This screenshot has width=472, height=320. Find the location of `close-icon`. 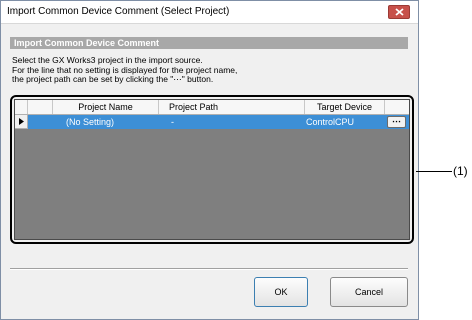

close-icon is located at coordinates (399, 12).